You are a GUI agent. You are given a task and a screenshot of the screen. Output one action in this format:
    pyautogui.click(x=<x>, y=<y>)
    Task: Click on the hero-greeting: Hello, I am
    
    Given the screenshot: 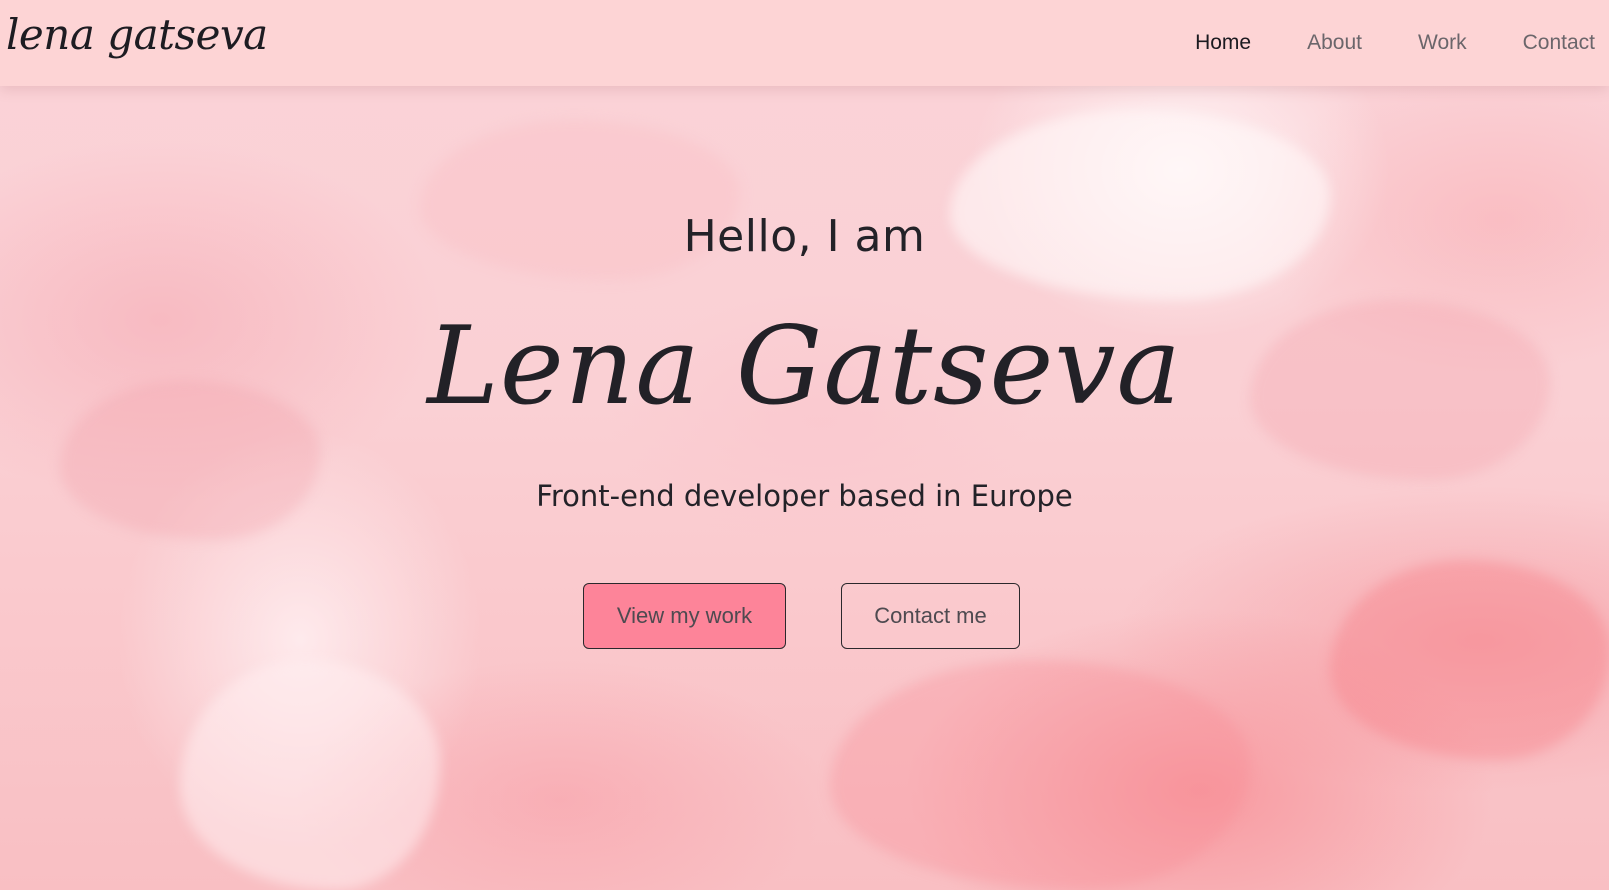 What is the action you would take?
    pyautogui.click(x=804, y=236)
    